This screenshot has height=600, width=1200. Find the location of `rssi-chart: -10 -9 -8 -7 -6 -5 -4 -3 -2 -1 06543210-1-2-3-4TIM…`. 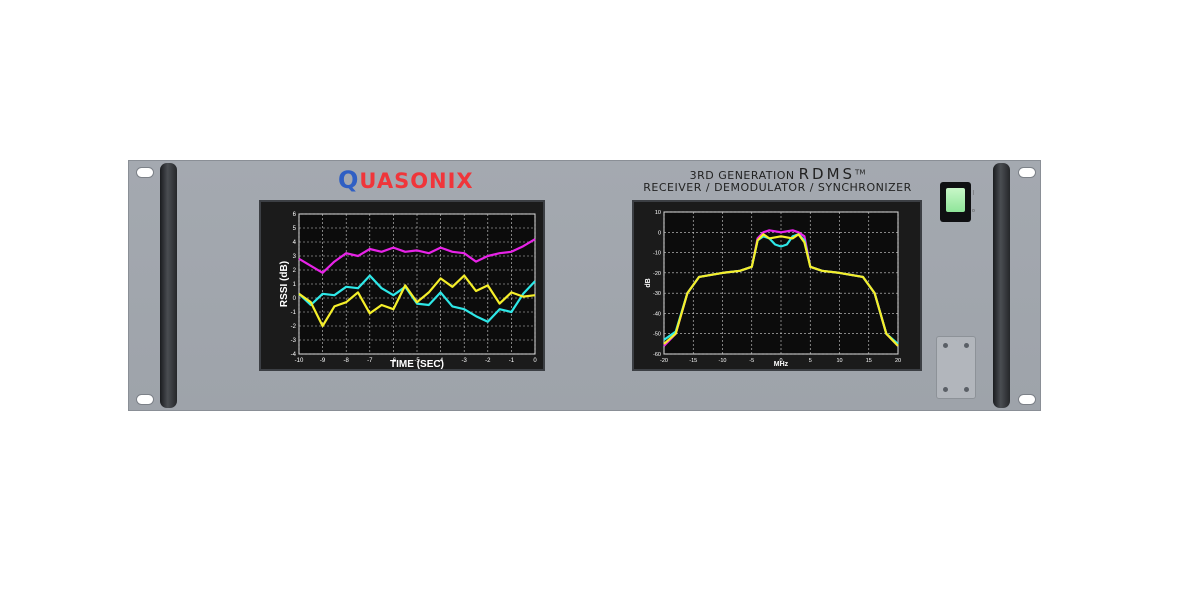

rssi-chart: -10 -9 -8 -7 -6 -5 -4 -3 -2 -1 06543210-1-2-3-4TIM… is located at coordinates (408, 290).